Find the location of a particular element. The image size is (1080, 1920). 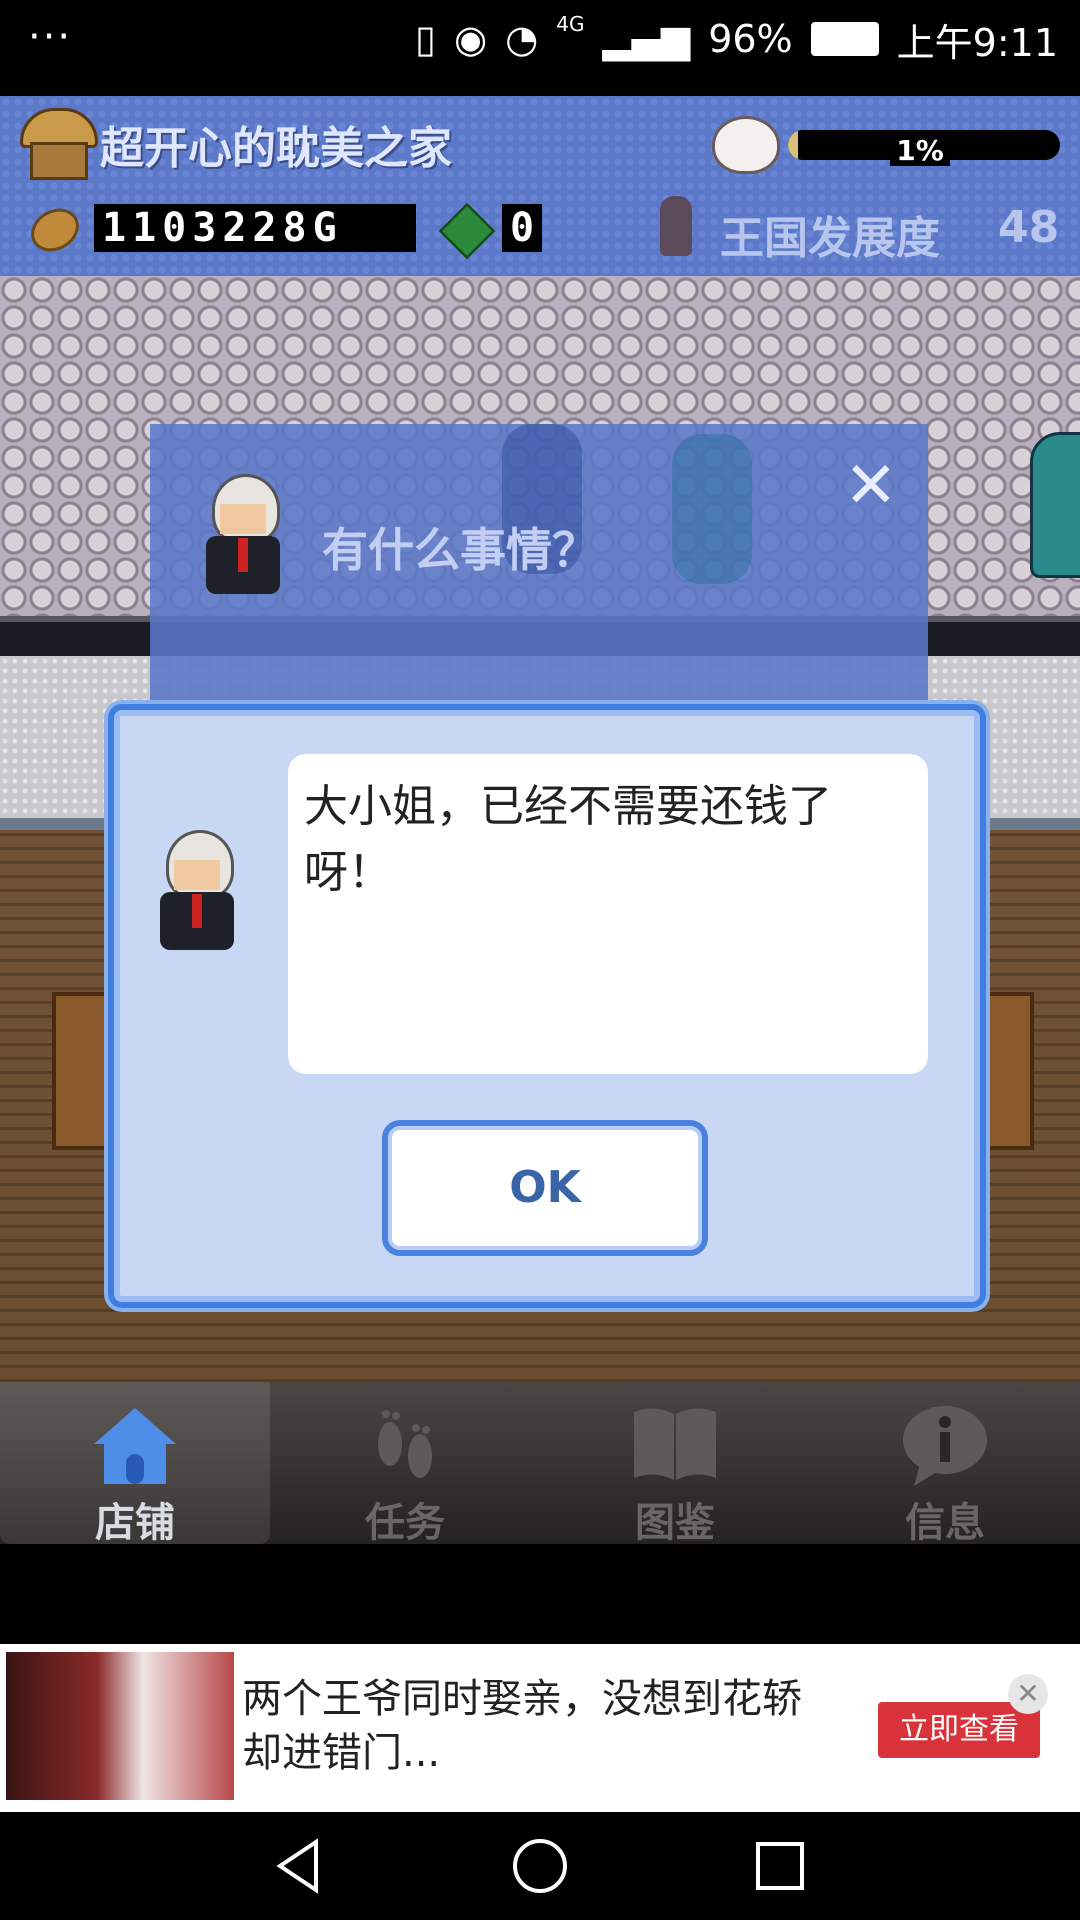

nav-catalog: 图鉴 is located at coordinates (675, 1464).